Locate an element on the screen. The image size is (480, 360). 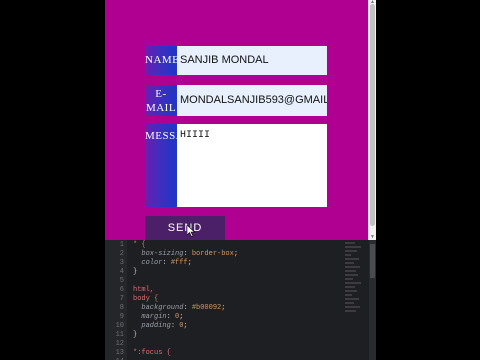
code-minimap is located at coordinates (354, 300).